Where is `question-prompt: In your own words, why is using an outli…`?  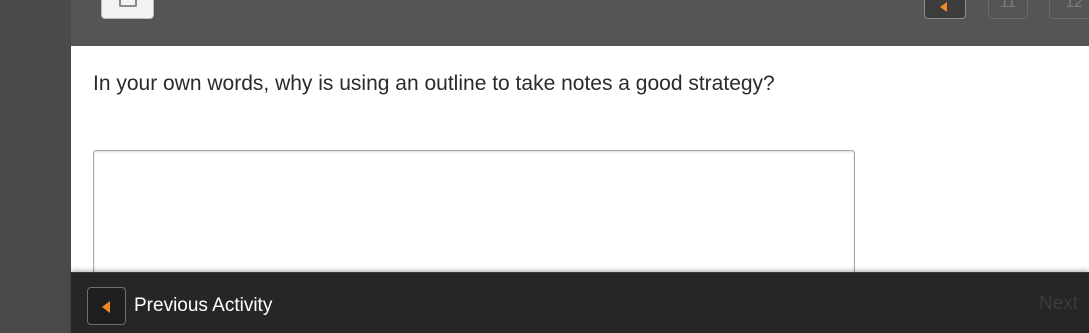
question-prompt: In your own words, why is using an outli… is located at coordinates (434, 83).